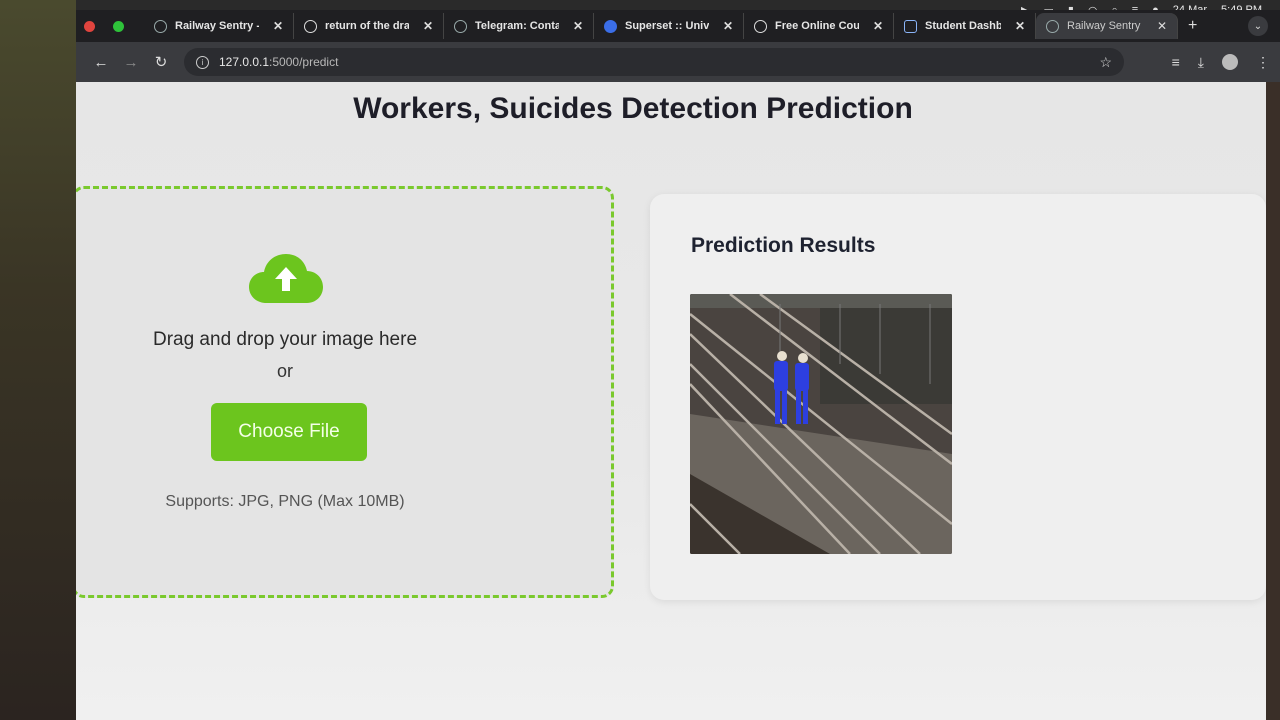  Describe the element at coordinates (202, 62) in the screenshot. I see `site-info-icon: i` at that location.